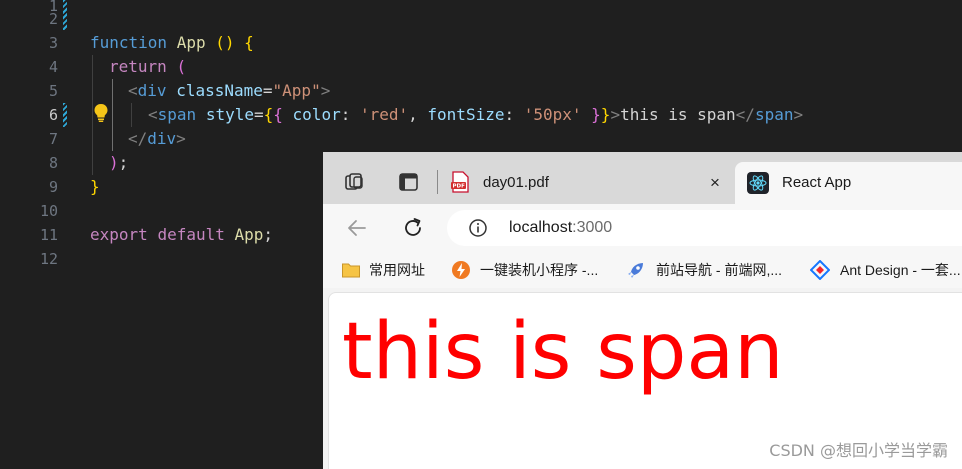 This screenshot has height=469, width=962. Describe the element at coordinates (817, 182) in the screenshot. I see `tab-title: React App` at that location.